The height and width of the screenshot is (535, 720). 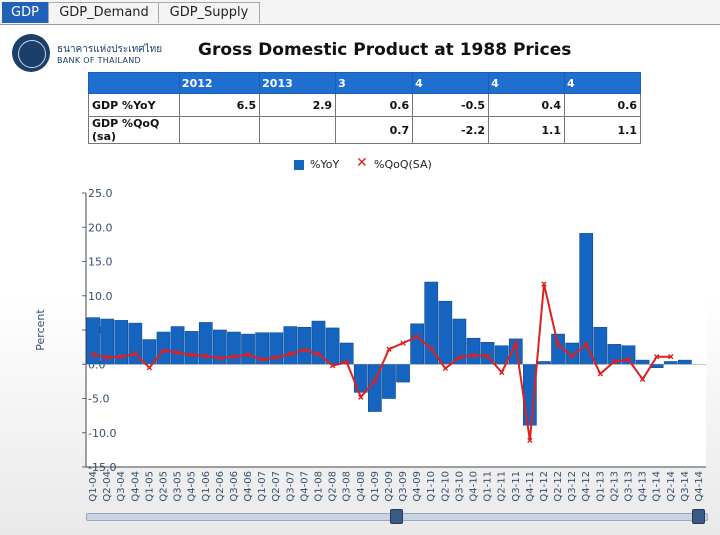 What do you see at coordinates (220, 486) in the screenshot?
I see `x-tick-label: Q2-06` at bounding box center [220, 486].